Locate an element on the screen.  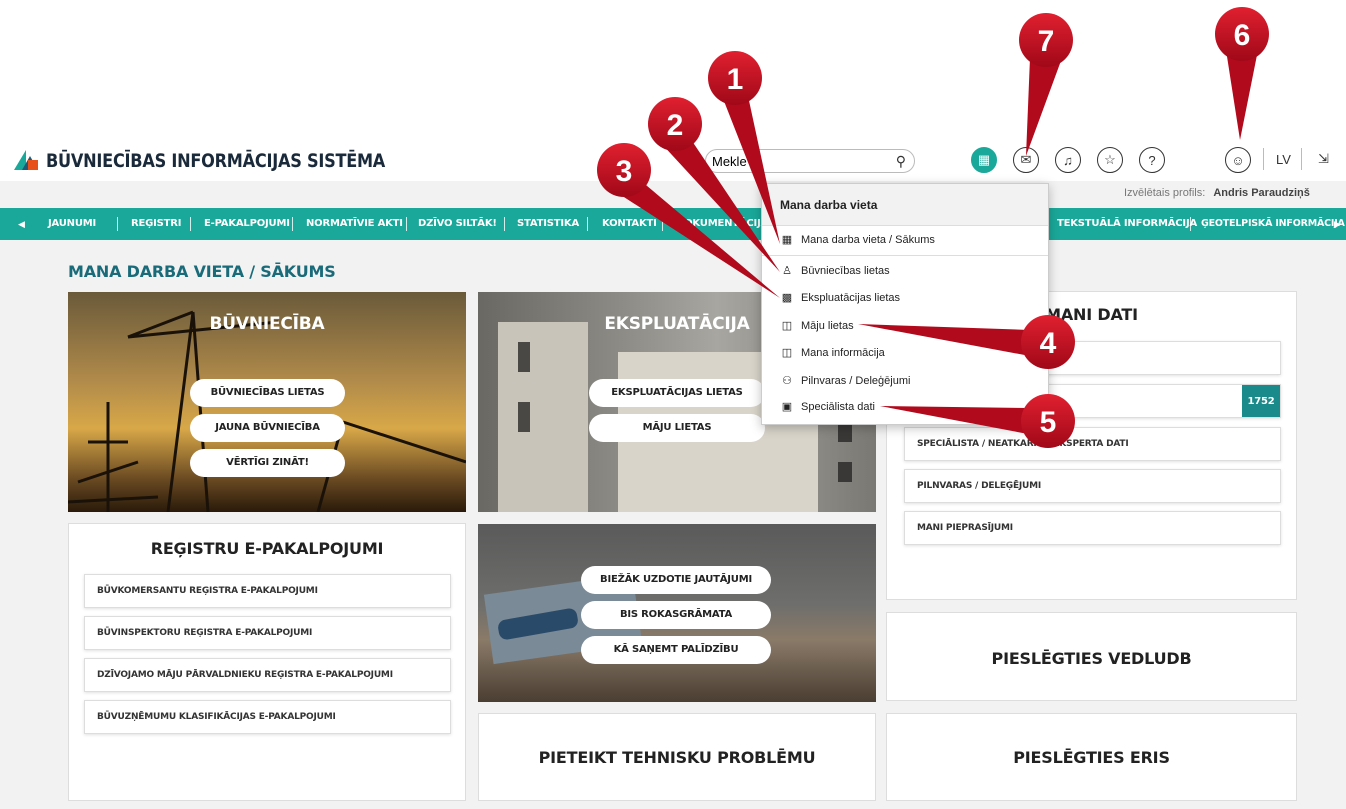
profile-label: Izvēlētais profils: is located at coordinates (1165, 193).